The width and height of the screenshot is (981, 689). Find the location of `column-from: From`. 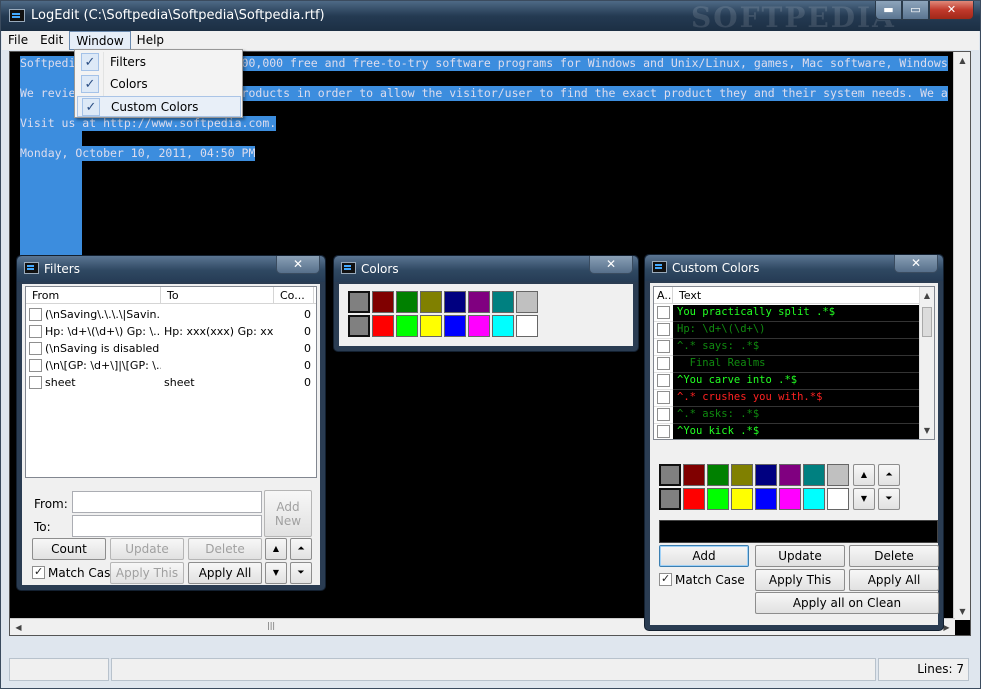

column-from: From is located at coordinates (93, 295).